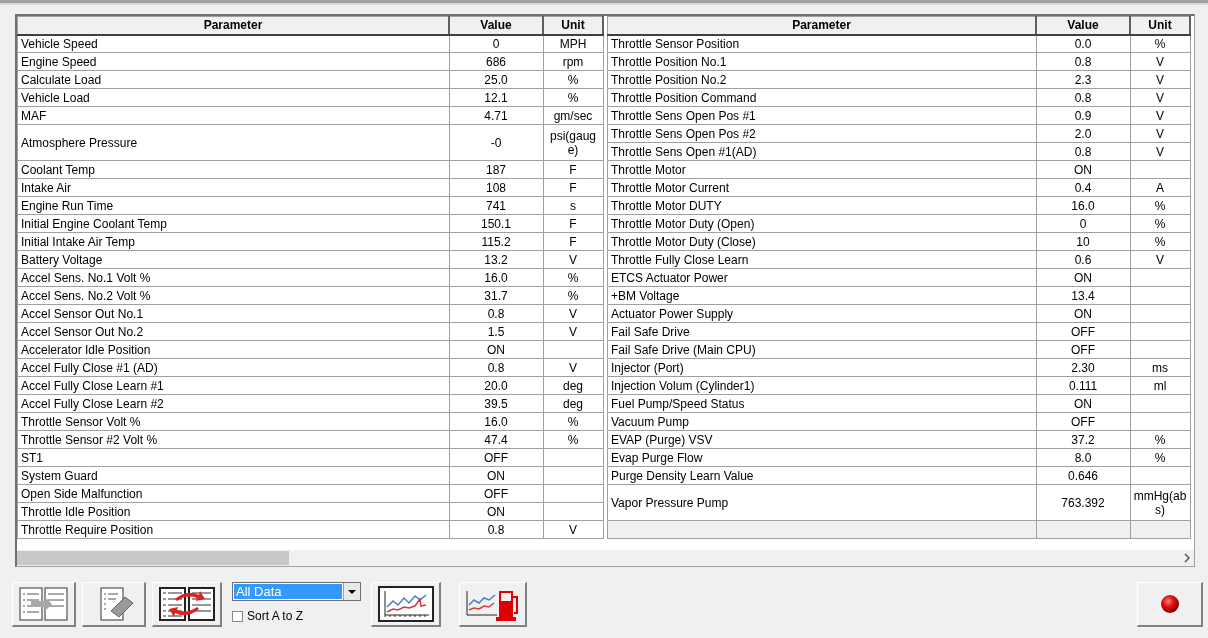 The image size is (1208, 638). I want to click on parameter-cell: Fail Safe Drive, so click(821, 331).